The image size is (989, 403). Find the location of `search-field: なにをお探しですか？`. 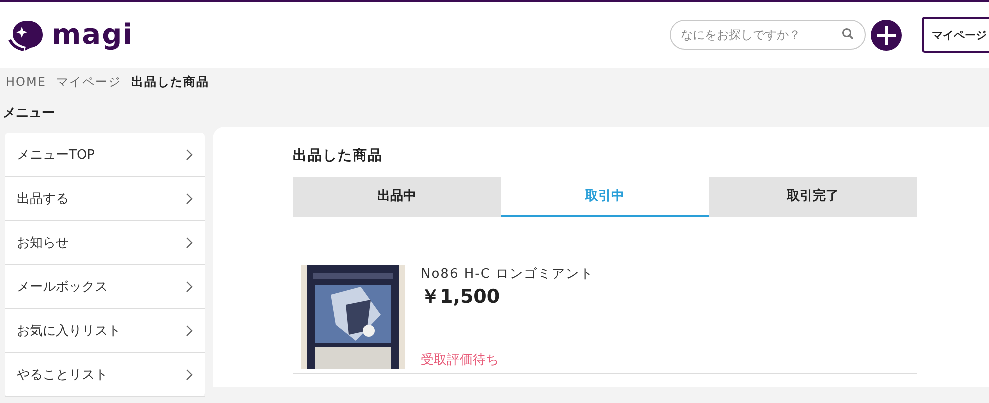

search-field: なにをお探しですか？ is located at coordinates (768, 35).